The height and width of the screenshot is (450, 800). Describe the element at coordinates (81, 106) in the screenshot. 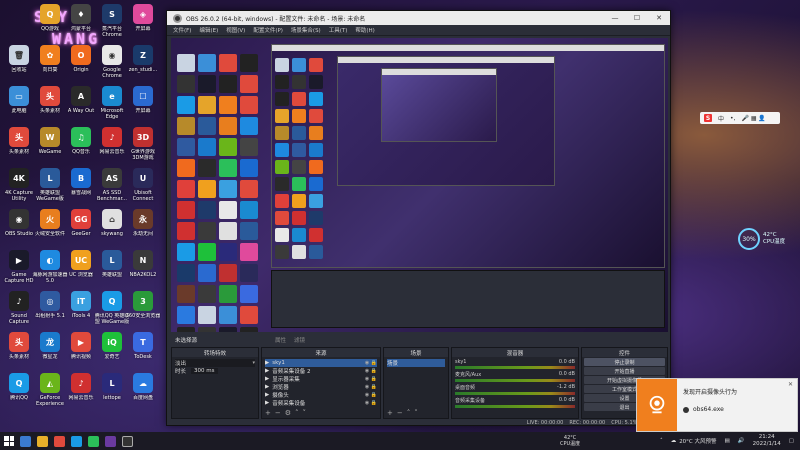

I see `desktop-icon: AA Way Out` at that location.